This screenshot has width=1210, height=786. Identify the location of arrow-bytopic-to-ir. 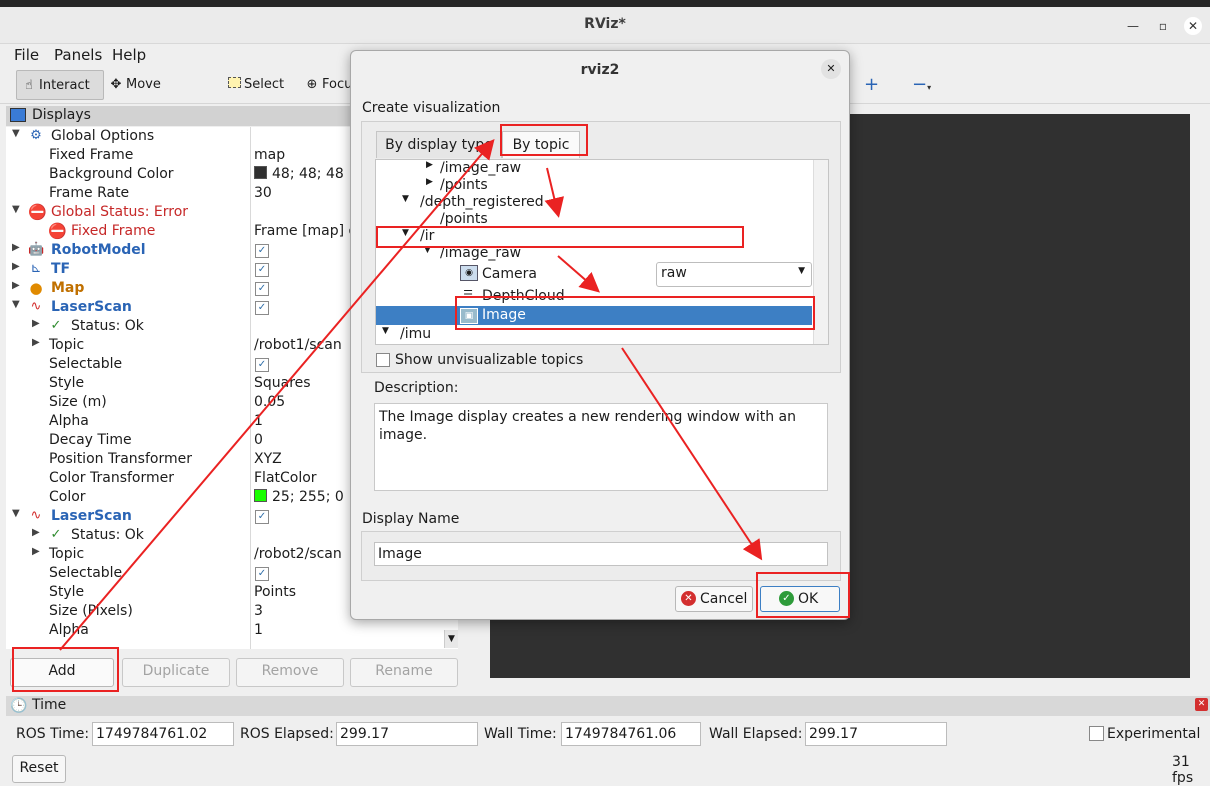
(554, 192).